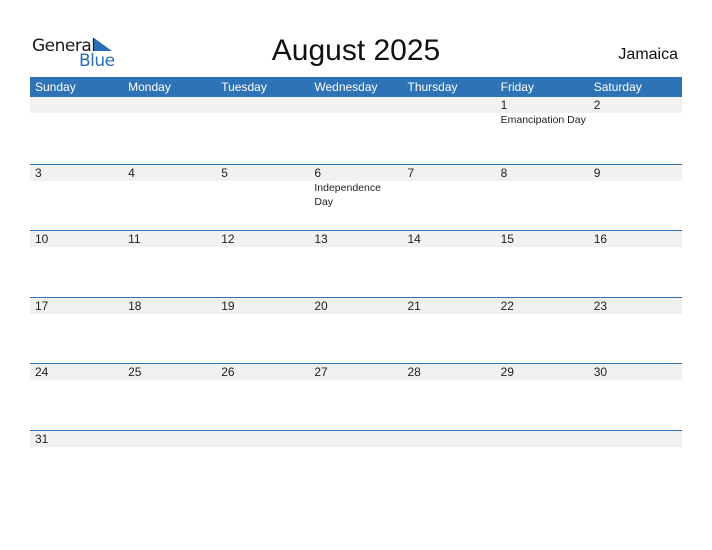 This screenshot has height=550, width=712. Describe the element at coordinates (135, 372) in the screenshot. I see `day-number: 25` at that location.